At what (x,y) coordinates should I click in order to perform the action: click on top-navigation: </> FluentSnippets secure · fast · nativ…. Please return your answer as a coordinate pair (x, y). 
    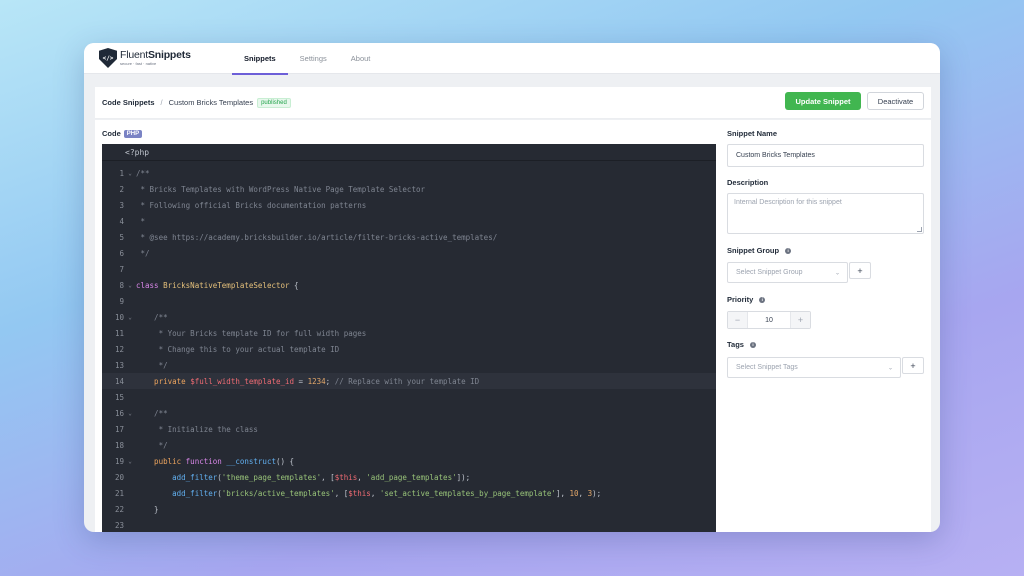
    Looking at the image, I should click on (512, 59).